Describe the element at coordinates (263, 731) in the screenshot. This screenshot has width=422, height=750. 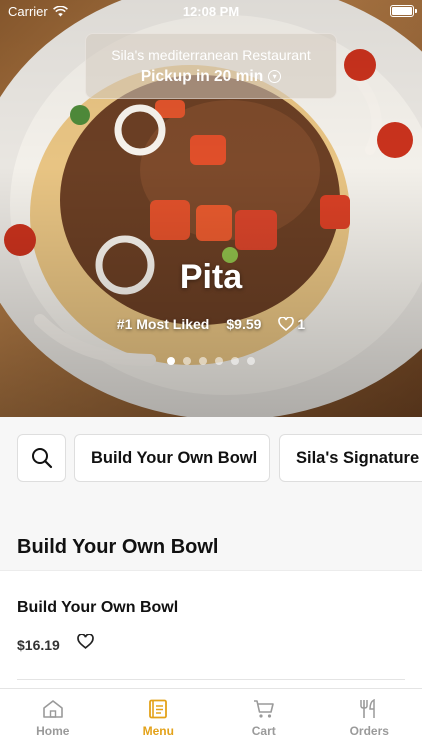
I see `tab-label: Cart` at that location.